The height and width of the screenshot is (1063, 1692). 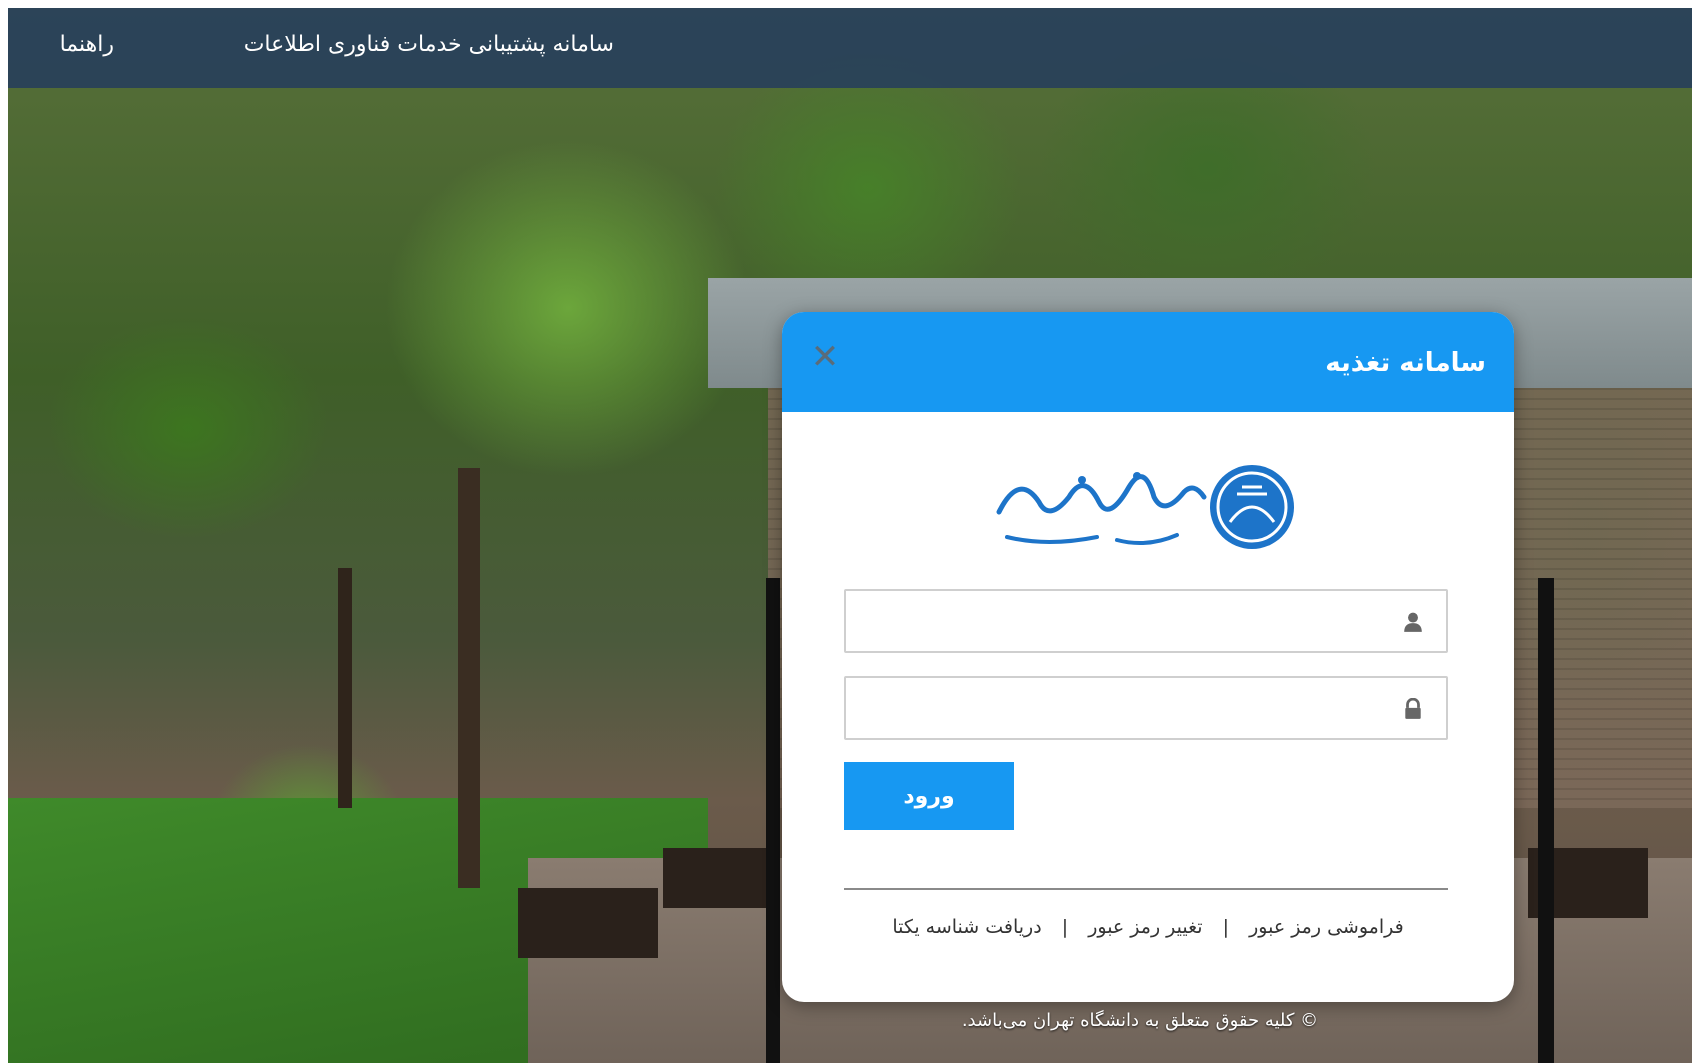 What do you see at coordinates (1405, 363) in the screenshot?
I see `modal-title: سامانه تغذیه` at bounding box center [1405, 363].